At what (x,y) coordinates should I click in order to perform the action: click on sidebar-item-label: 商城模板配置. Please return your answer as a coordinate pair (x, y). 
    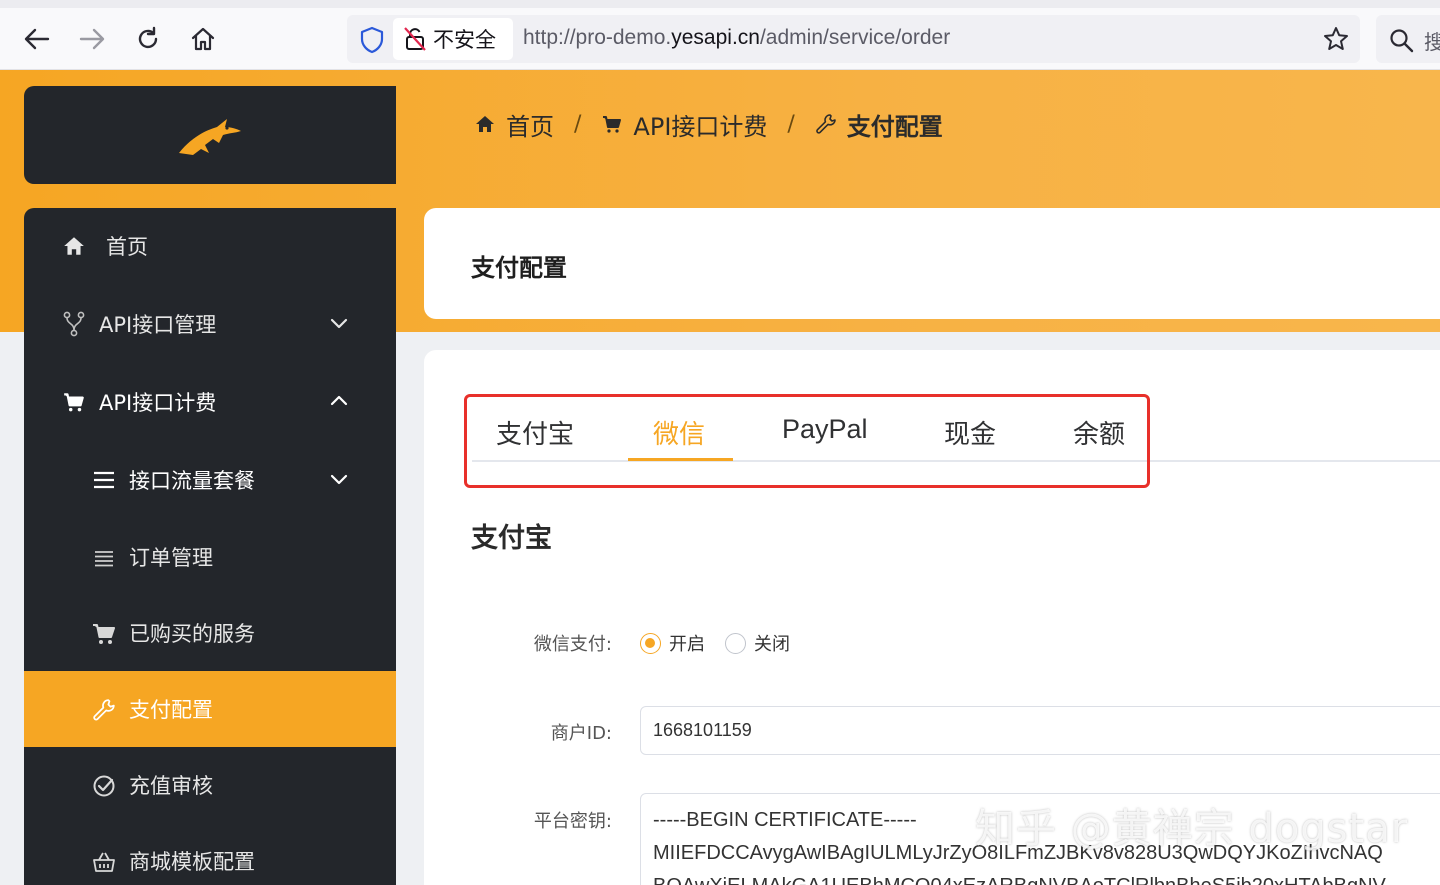
    Looking at the image, I should click on (192, 862).